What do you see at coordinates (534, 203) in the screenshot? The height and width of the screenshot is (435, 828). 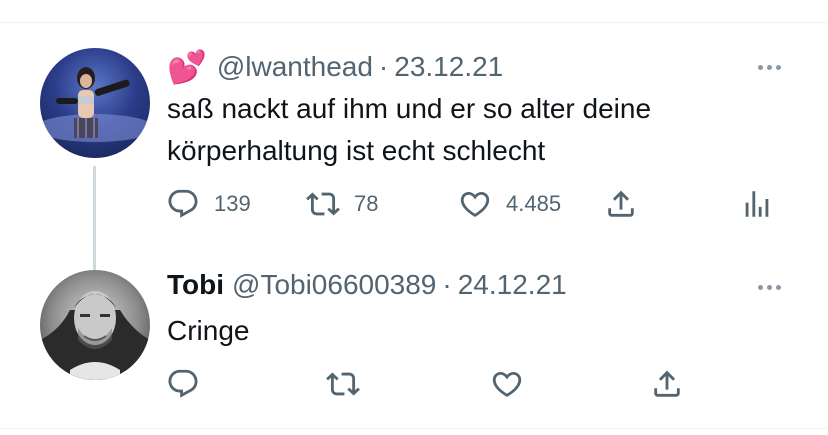 I see `like-count: 4.485` at bounding box center [534, 203].